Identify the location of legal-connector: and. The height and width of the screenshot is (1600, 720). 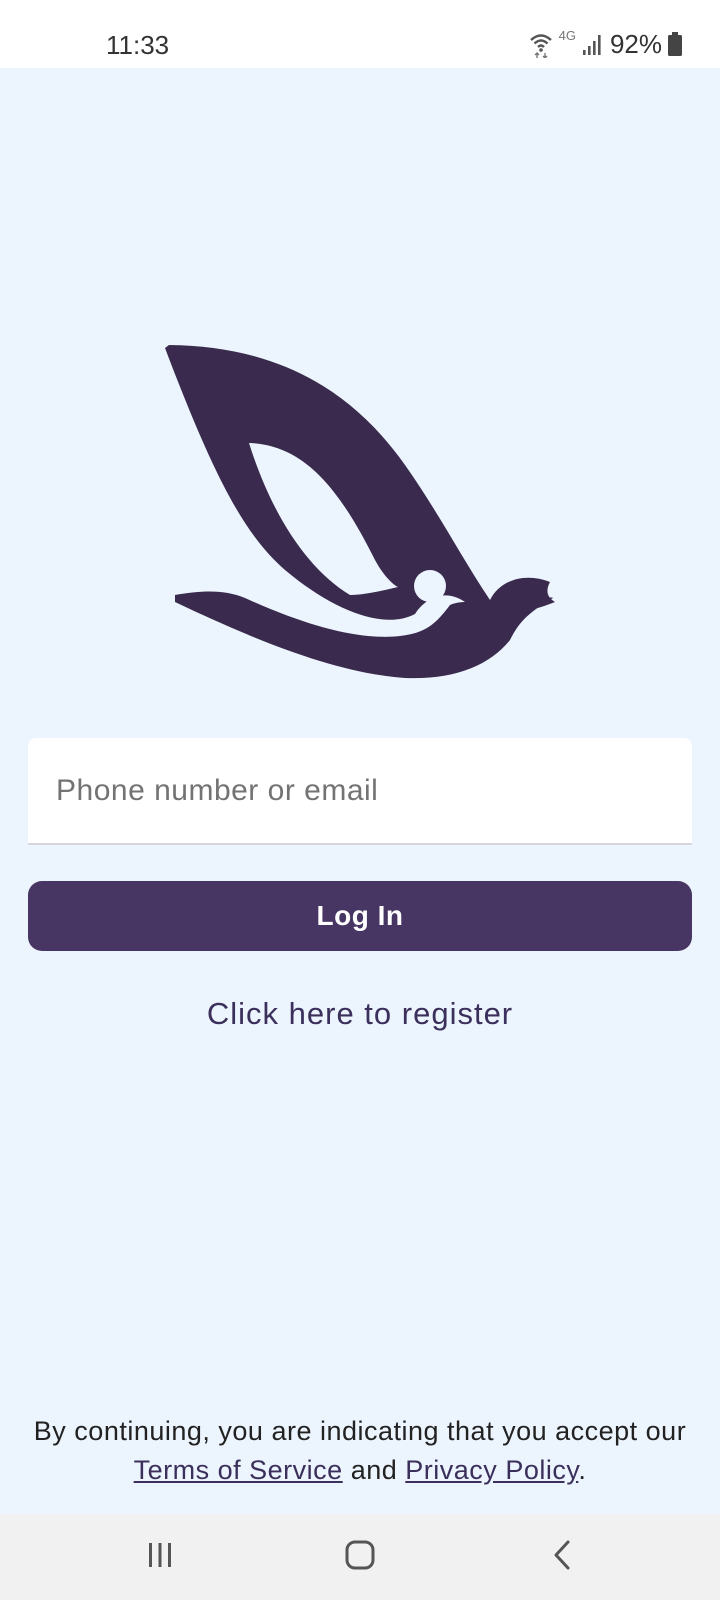
(374, 1470).